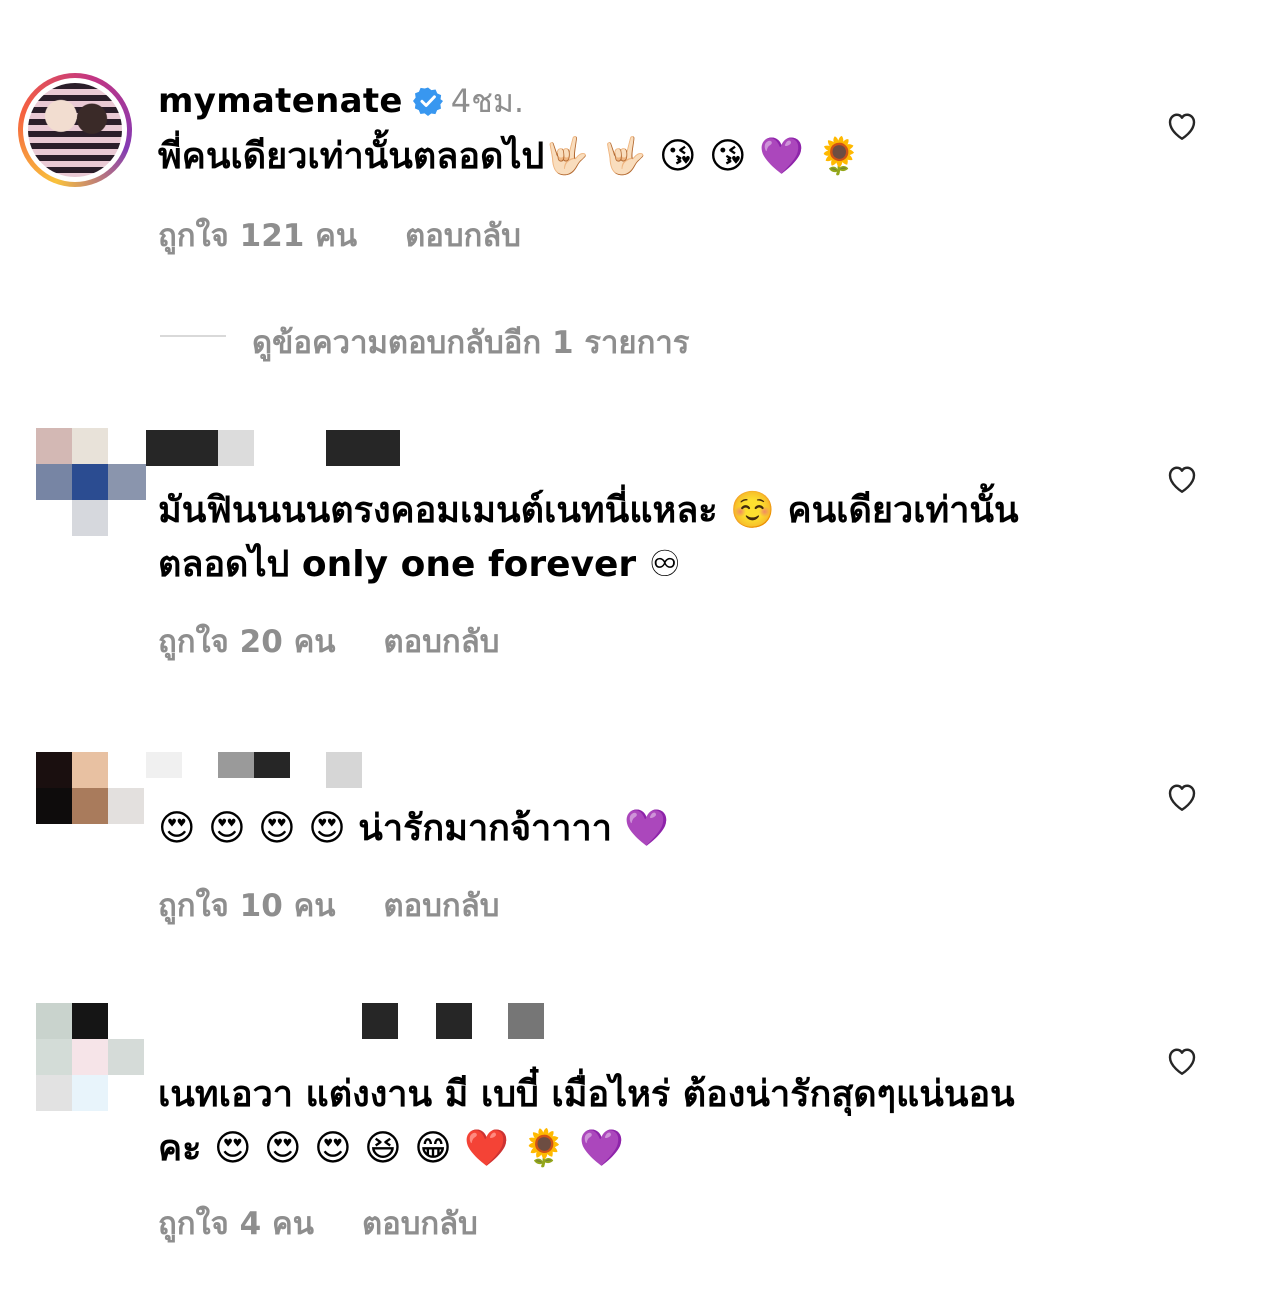  I want to click on comment-meta: ถูกใจ 121 คน ตอบกลับ, so click(339, 235).